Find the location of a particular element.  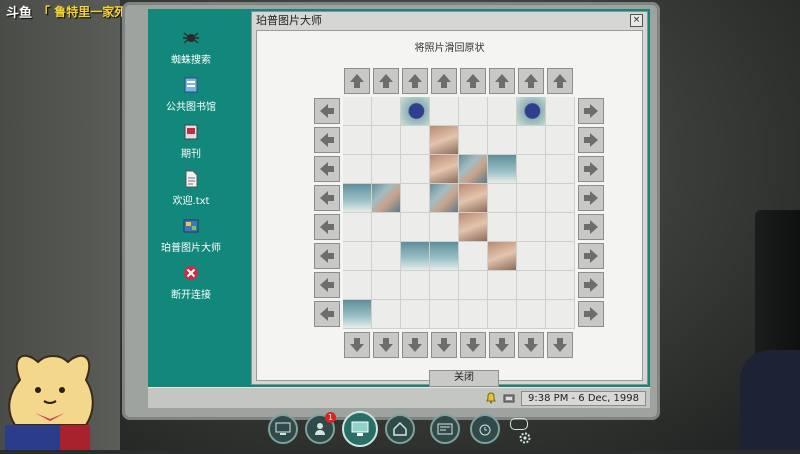

dock-desktop-icon is located at coordinates (360, 429).